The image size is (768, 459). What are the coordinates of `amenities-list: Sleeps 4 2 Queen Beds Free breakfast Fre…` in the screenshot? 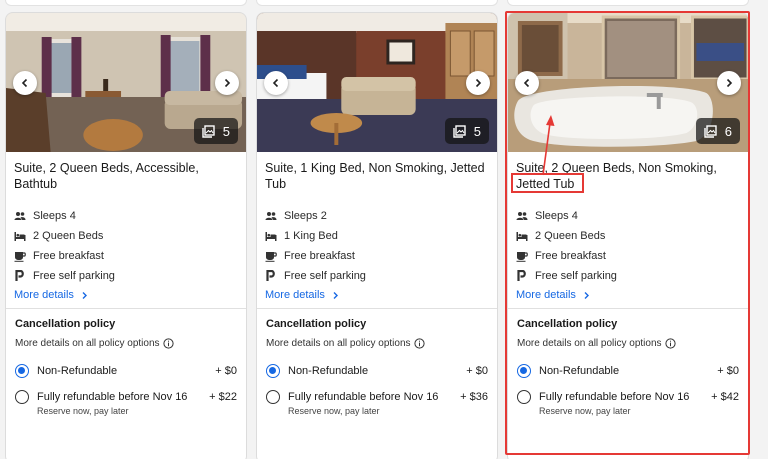 It's located at (64, 246).